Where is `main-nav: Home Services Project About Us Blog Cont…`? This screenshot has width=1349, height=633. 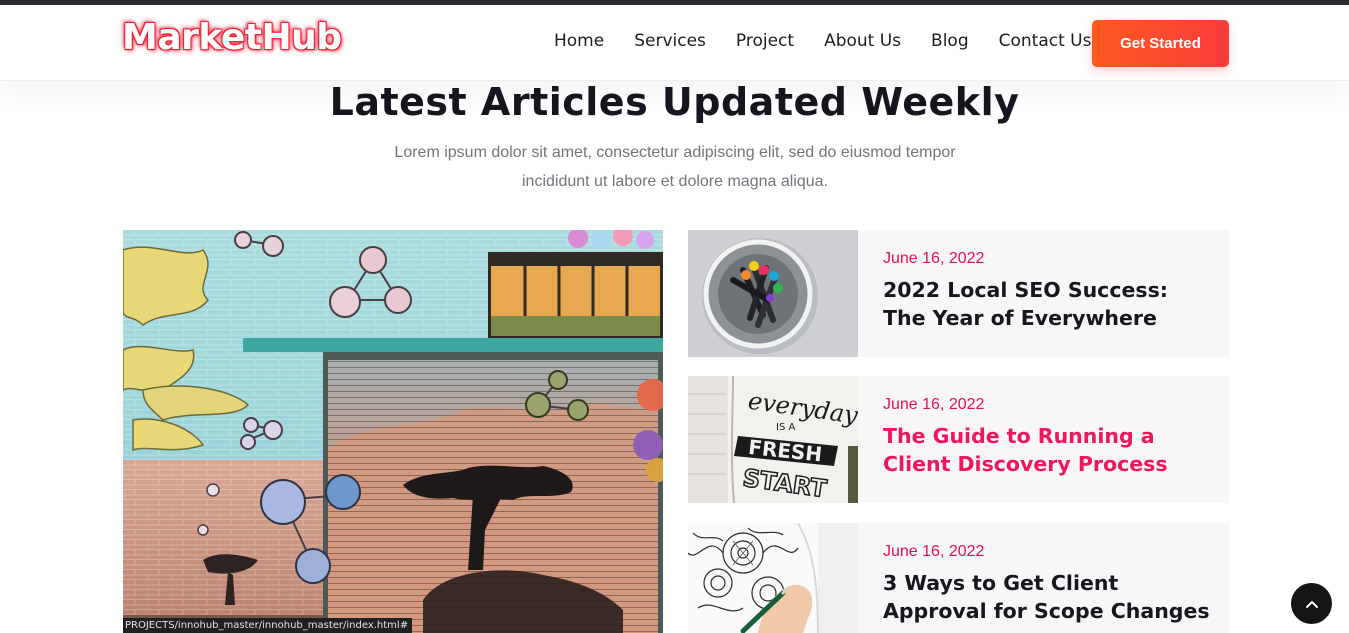
main-nav: Home Services Project About Us Blog Cont… is located at coordinates (822, 41).